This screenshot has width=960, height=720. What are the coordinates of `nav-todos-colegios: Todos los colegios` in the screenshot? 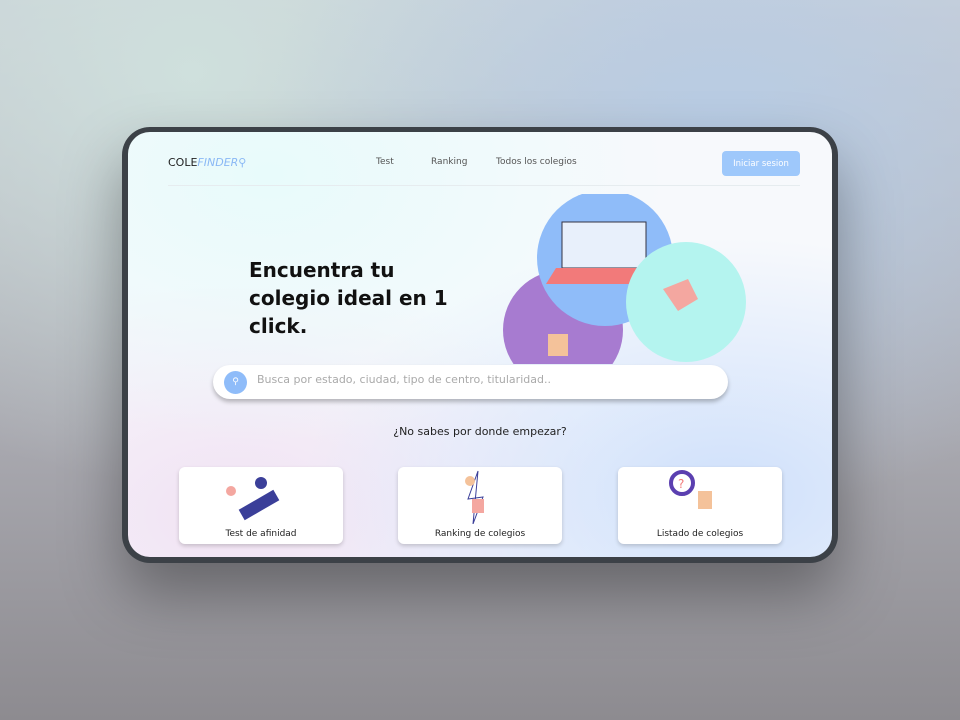 It's located at (536, 162).